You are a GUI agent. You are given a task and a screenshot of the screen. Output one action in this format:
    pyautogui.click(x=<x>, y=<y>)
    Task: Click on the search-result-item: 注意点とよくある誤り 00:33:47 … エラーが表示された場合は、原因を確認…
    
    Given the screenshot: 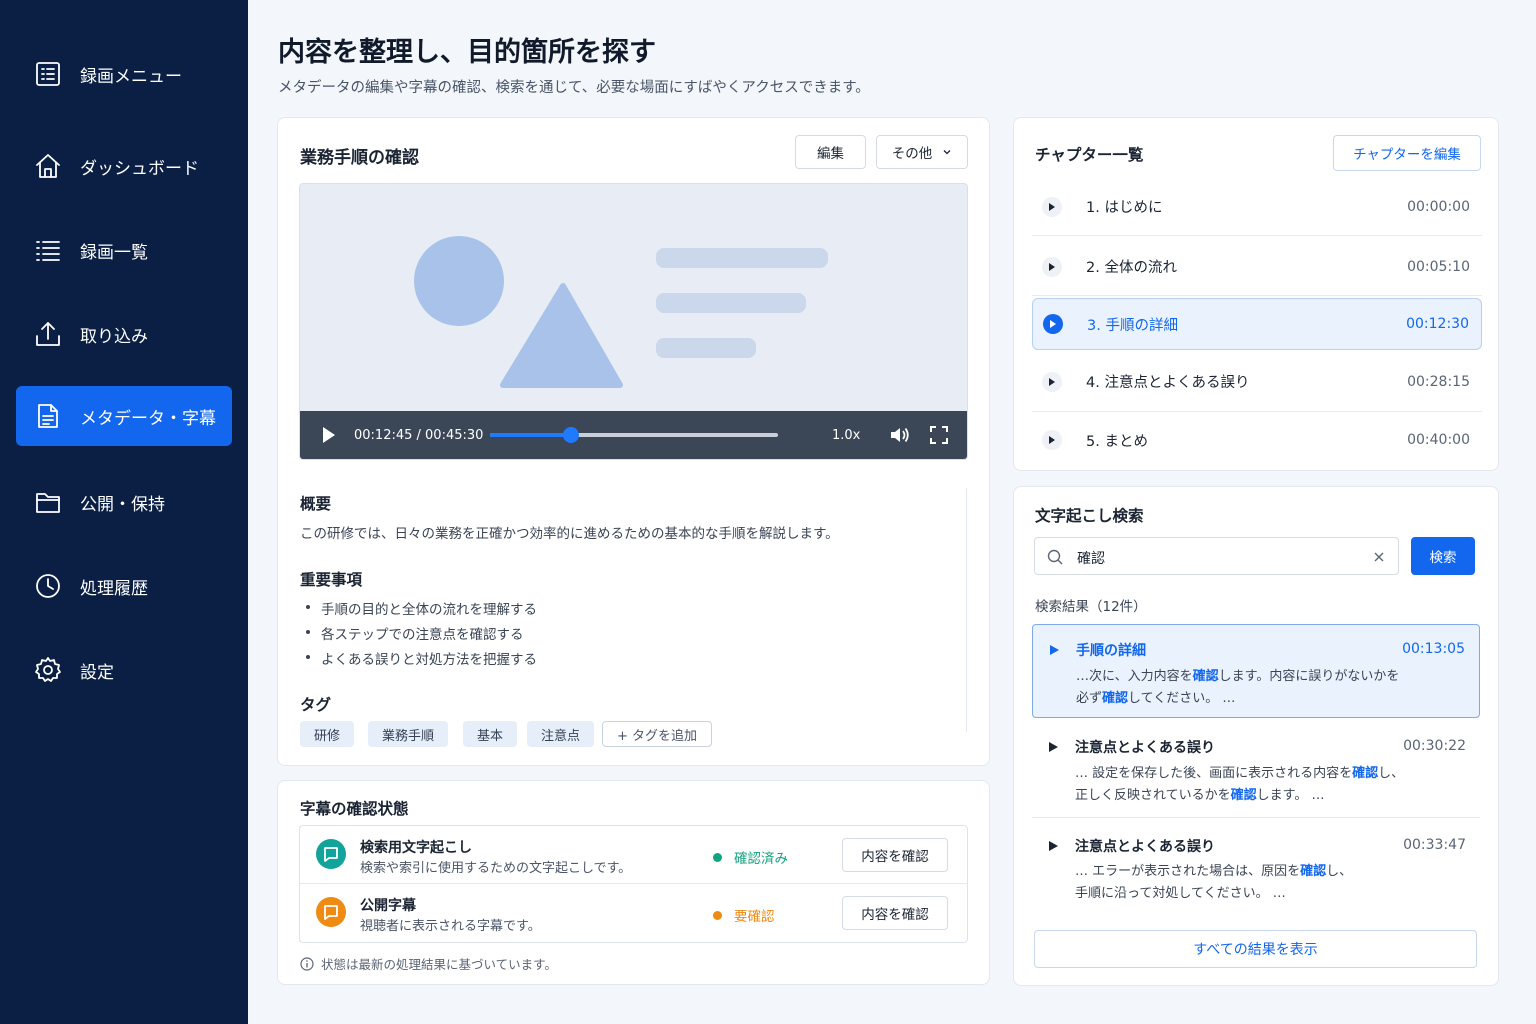 What is the action you would take?
    pyautogui.click(x=1256, y=871)
    